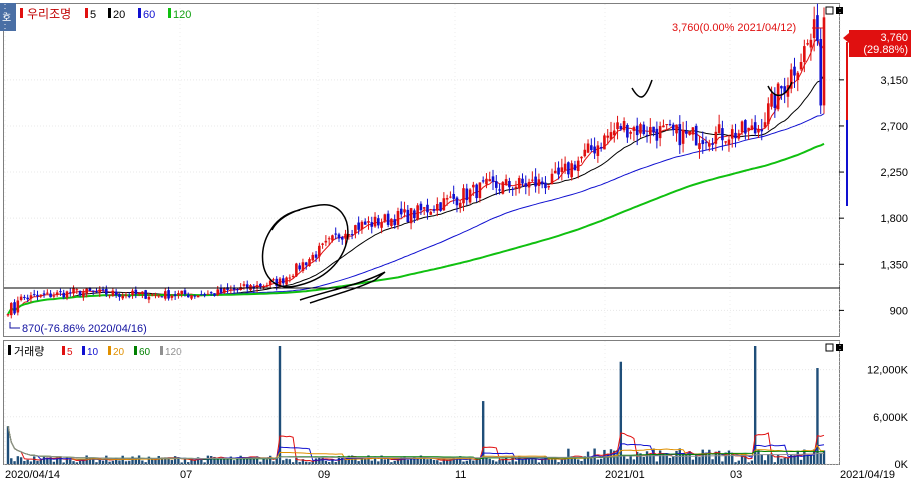 This screenshot has width=911, height=481. I want to click on stock-name: 우리조명, so click(49, 14).